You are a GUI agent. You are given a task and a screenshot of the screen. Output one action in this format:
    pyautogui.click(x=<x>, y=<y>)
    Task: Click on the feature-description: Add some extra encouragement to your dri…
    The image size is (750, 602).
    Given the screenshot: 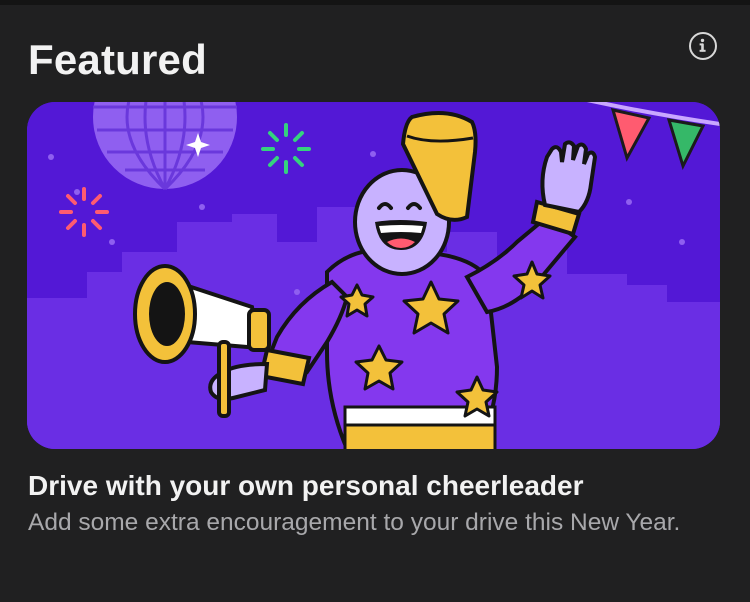 What is the action you would take?
    pyautogui.click(x=354, y=522)
    